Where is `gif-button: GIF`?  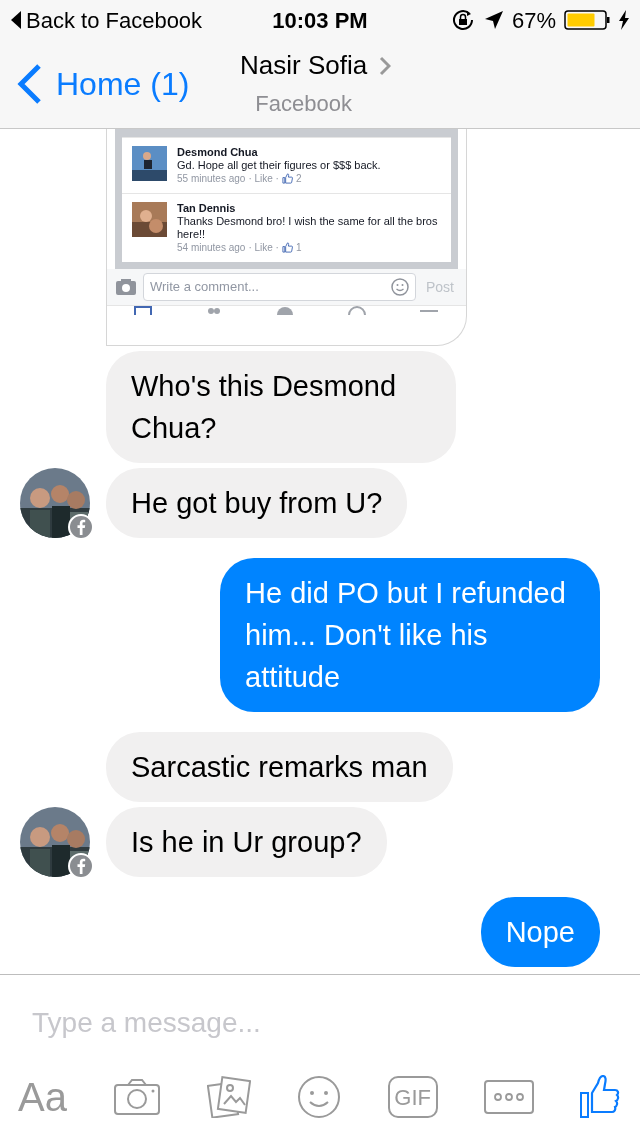 gif-button: GIF is located at coordinates (412, 1097).